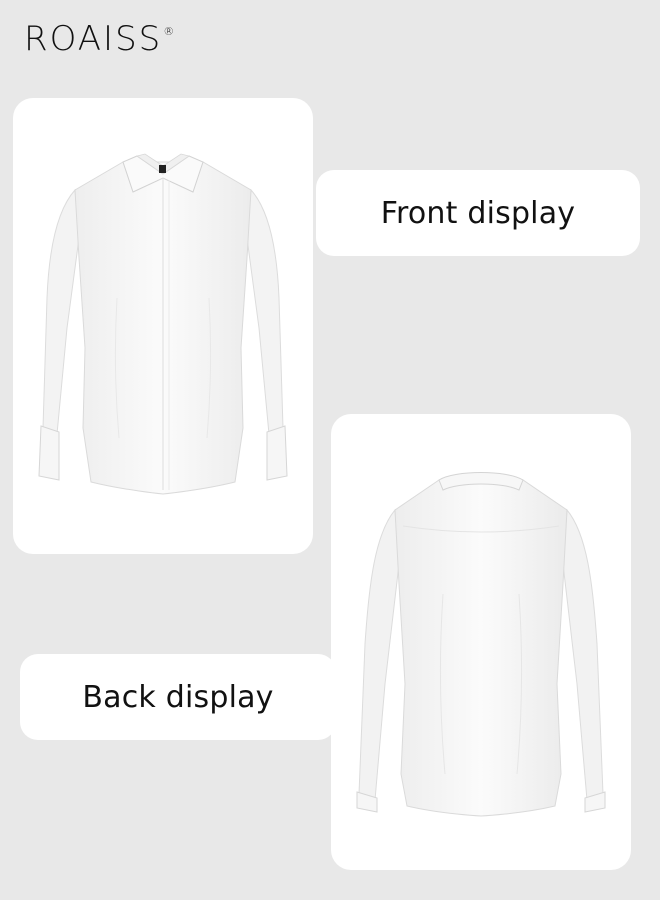 This screenshot has height=900, width=660. I want to click on front-display-text: Front display, so click(478, 213).